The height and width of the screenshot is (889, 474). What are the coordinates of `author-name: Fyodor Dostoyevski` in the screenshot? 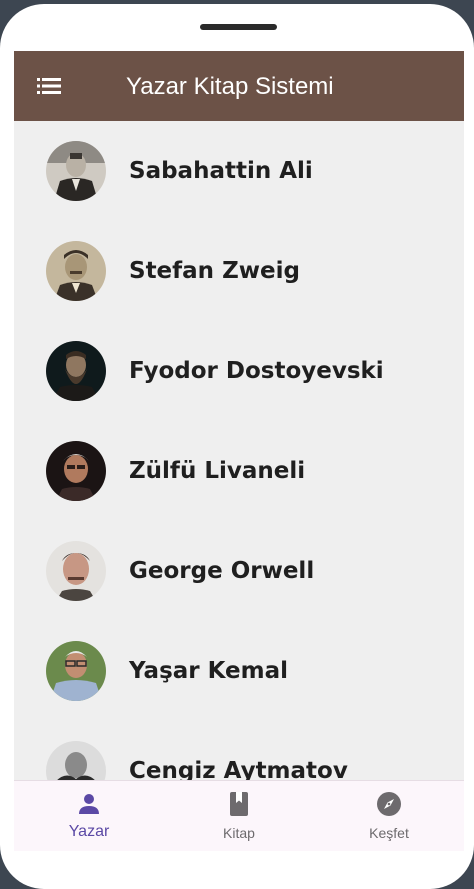 It's located at (256, 371).